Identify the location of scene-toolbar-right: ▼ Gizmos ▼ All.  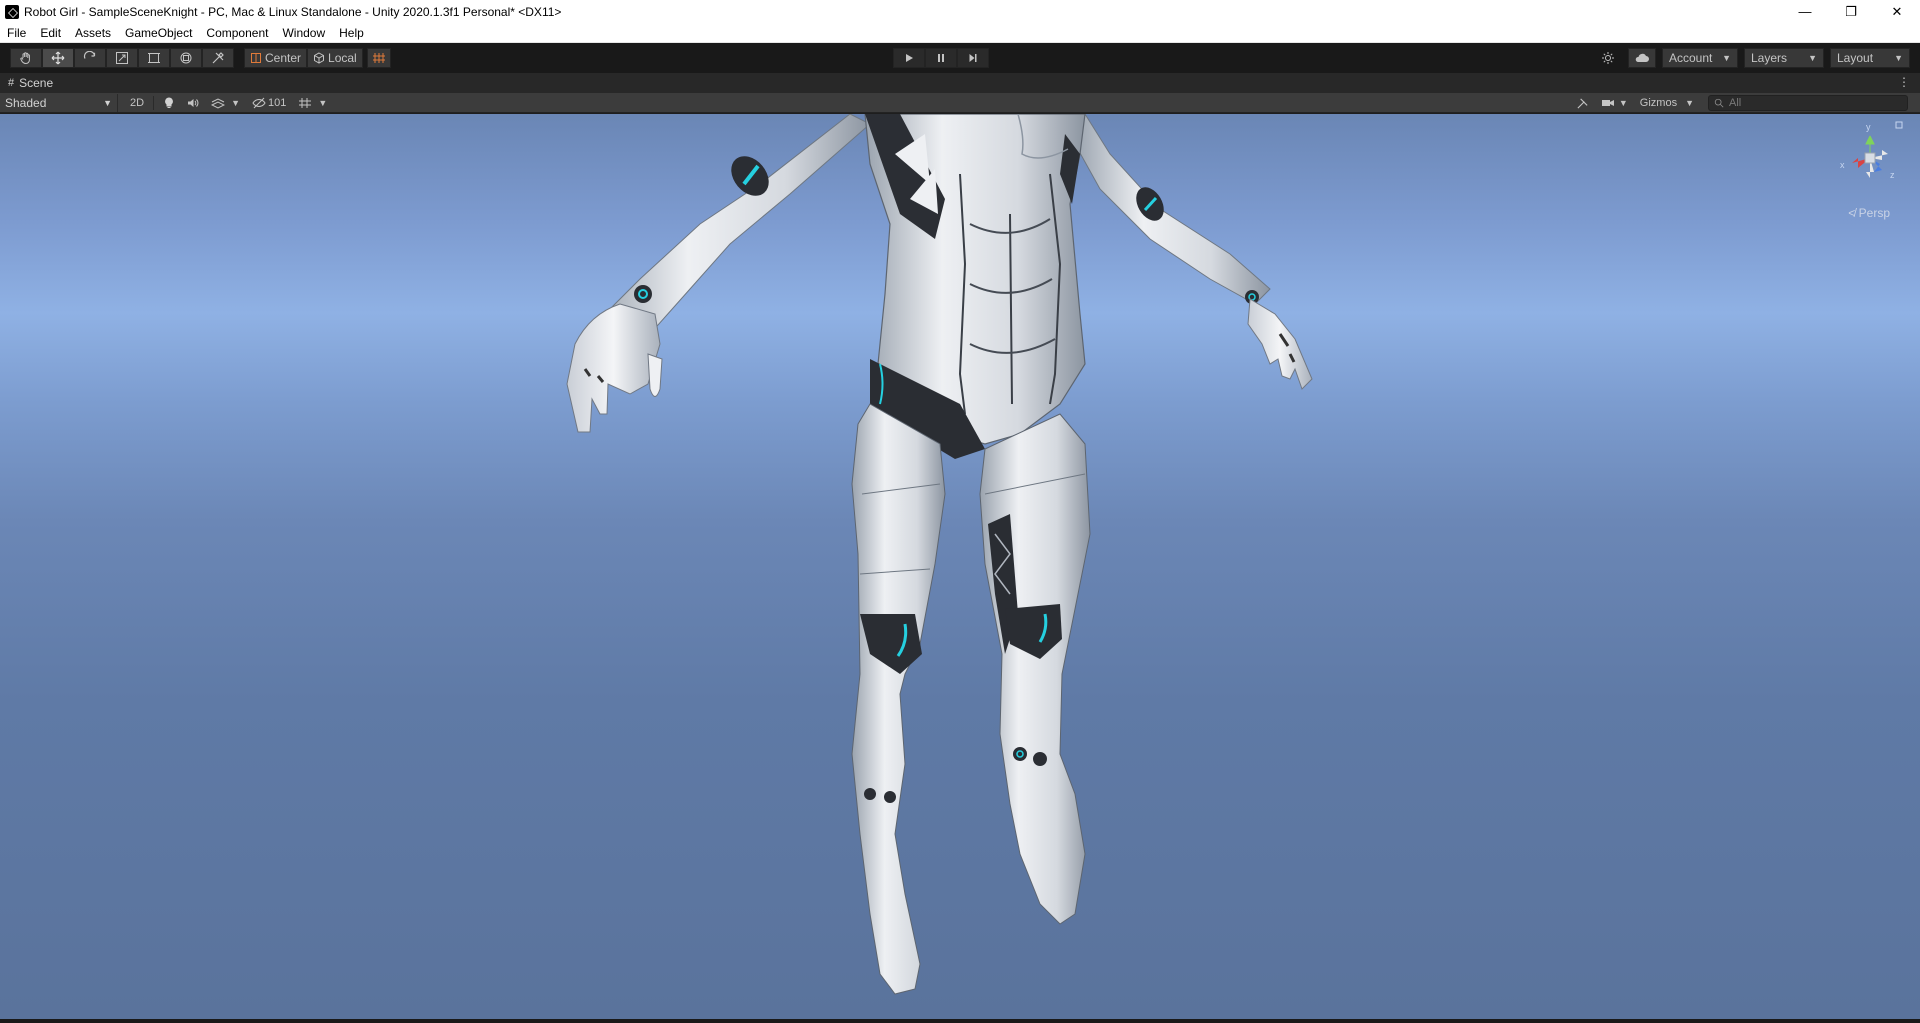
(1739, 103).